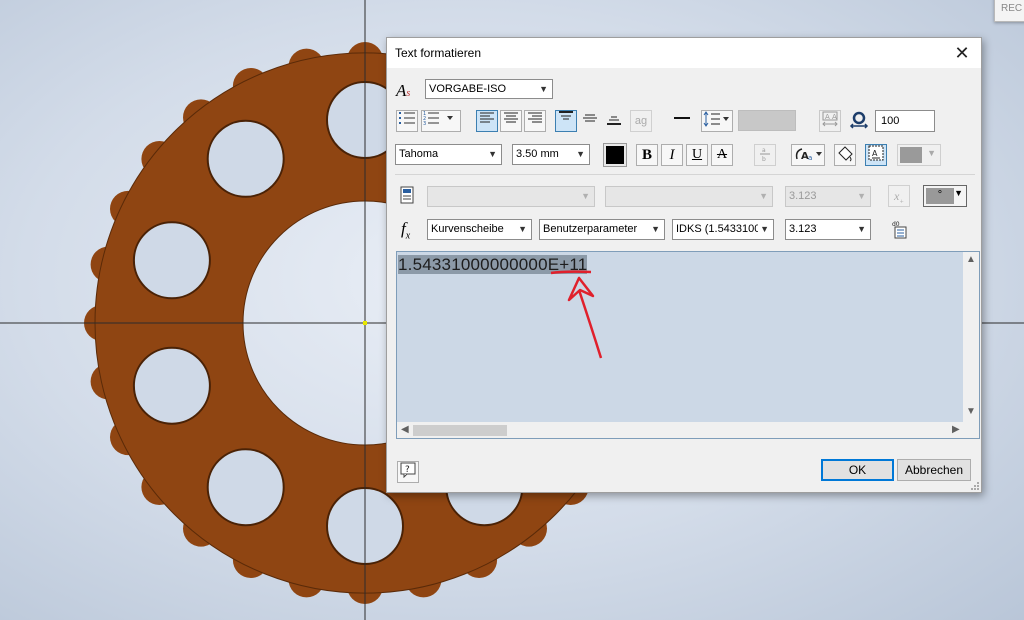  Describe the element at coordinates (684, 53) in the screenshot. I see `dialog-titlebar: Text formatieren ✕` at that location.